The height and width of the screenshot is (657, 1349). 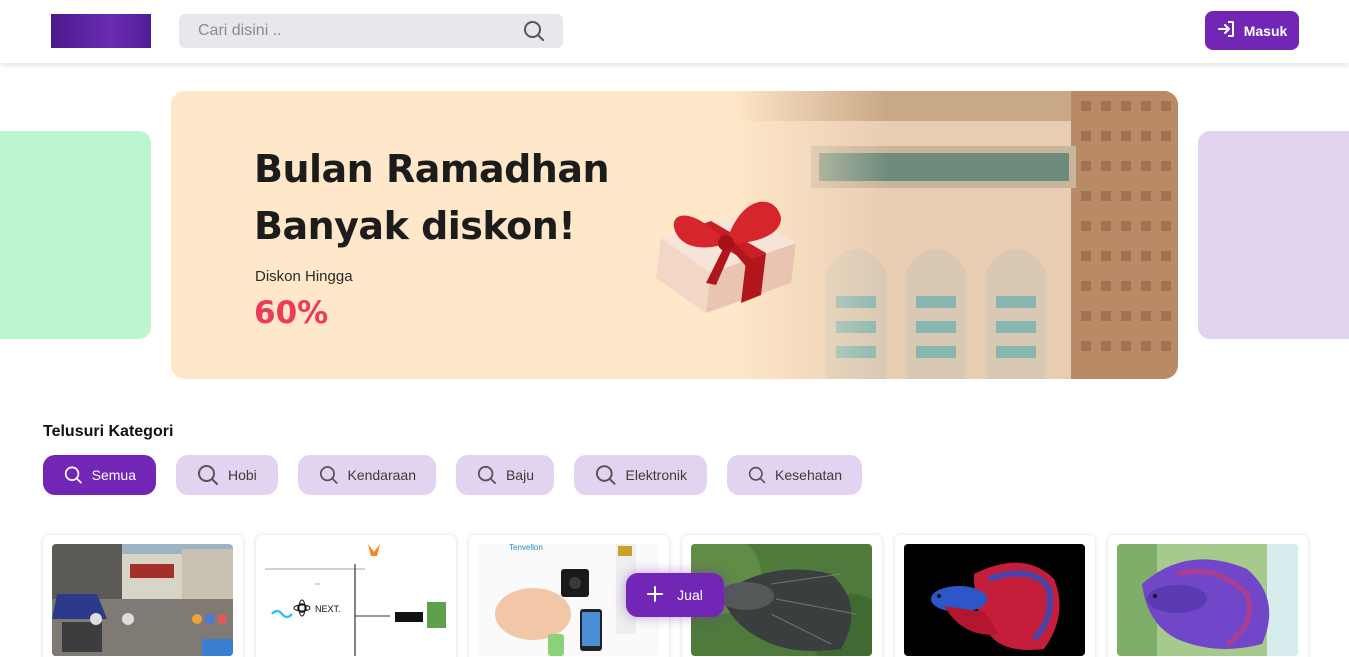 I want to click on category-chip-kesehatan: Kesehatan, so click(x=794, y=475).